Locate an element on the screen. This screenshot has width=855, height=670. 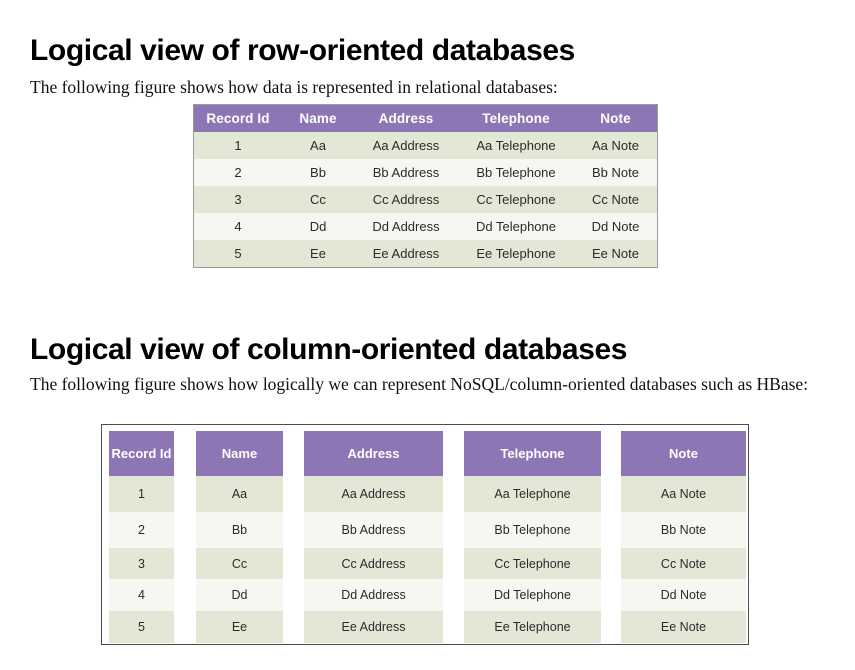
table-row: 5 Ee Ee Address Ee Telephone Ee Note is located at coordinates (425, 253).